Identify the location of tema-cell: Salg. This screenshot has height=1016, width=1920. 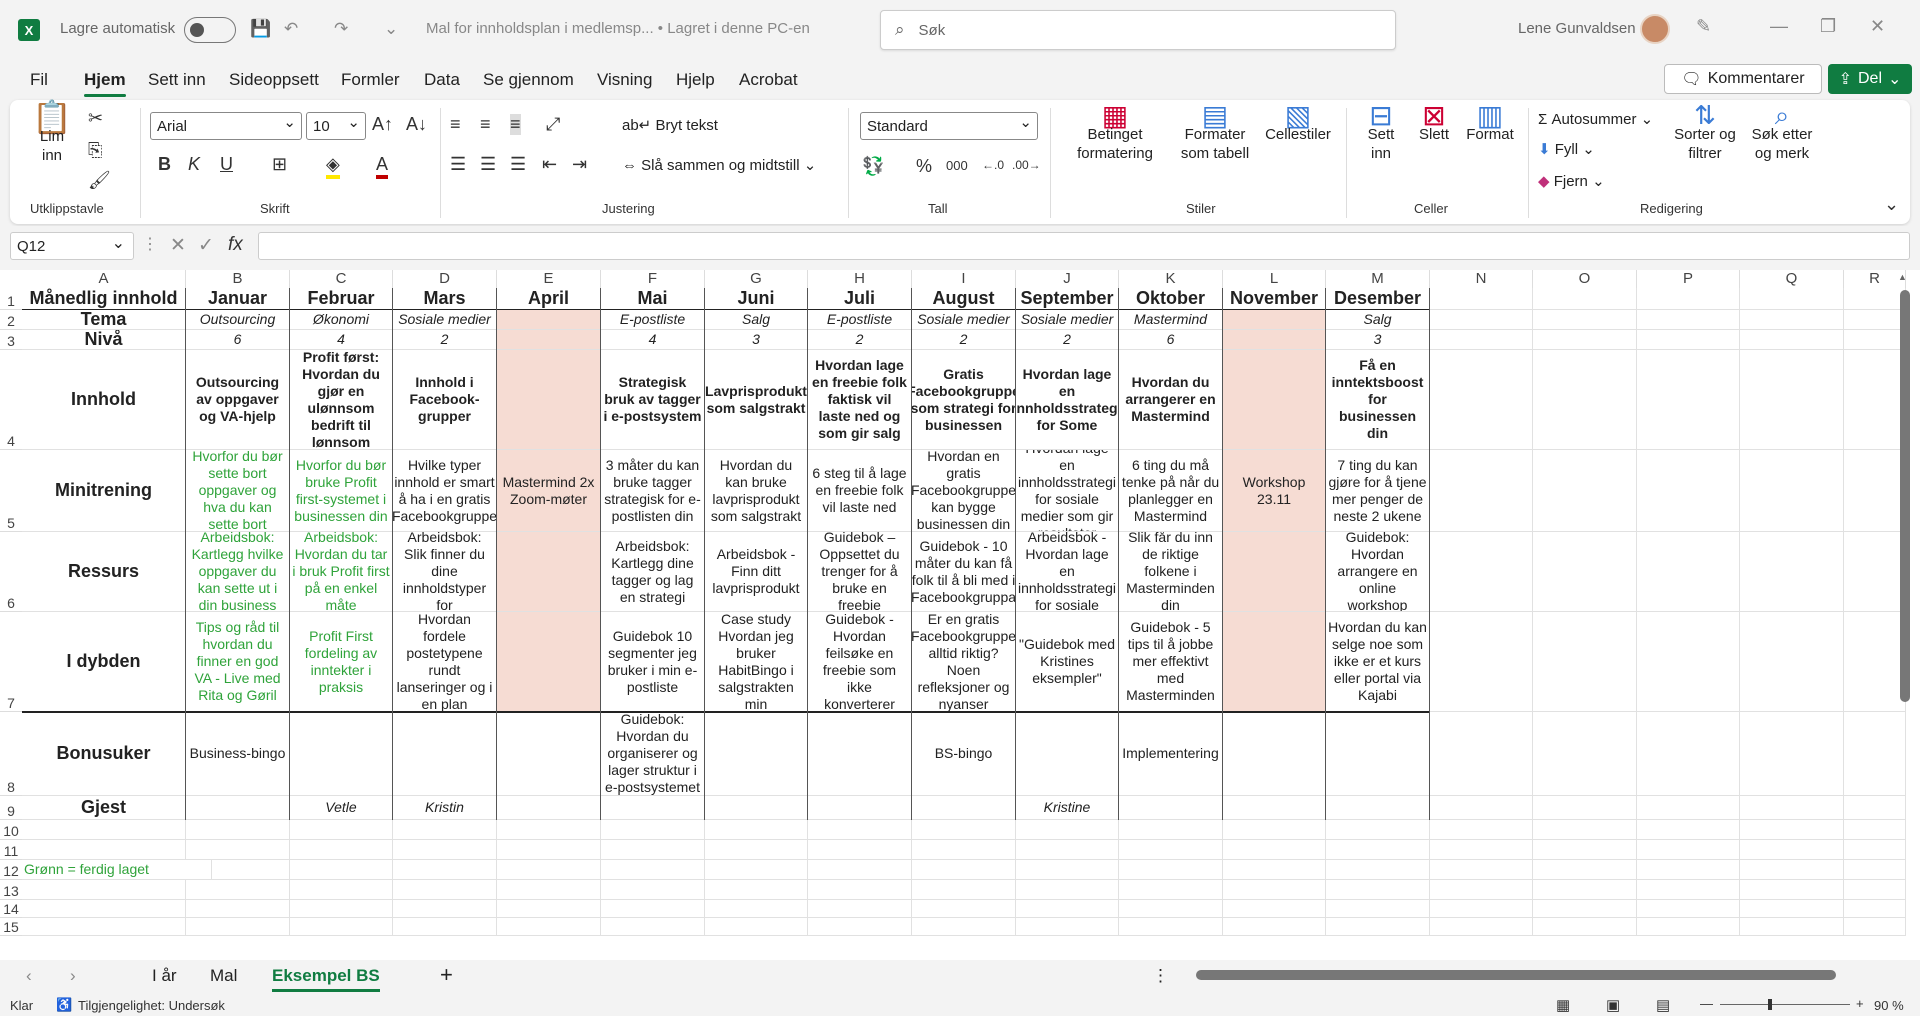
(1378, 320).